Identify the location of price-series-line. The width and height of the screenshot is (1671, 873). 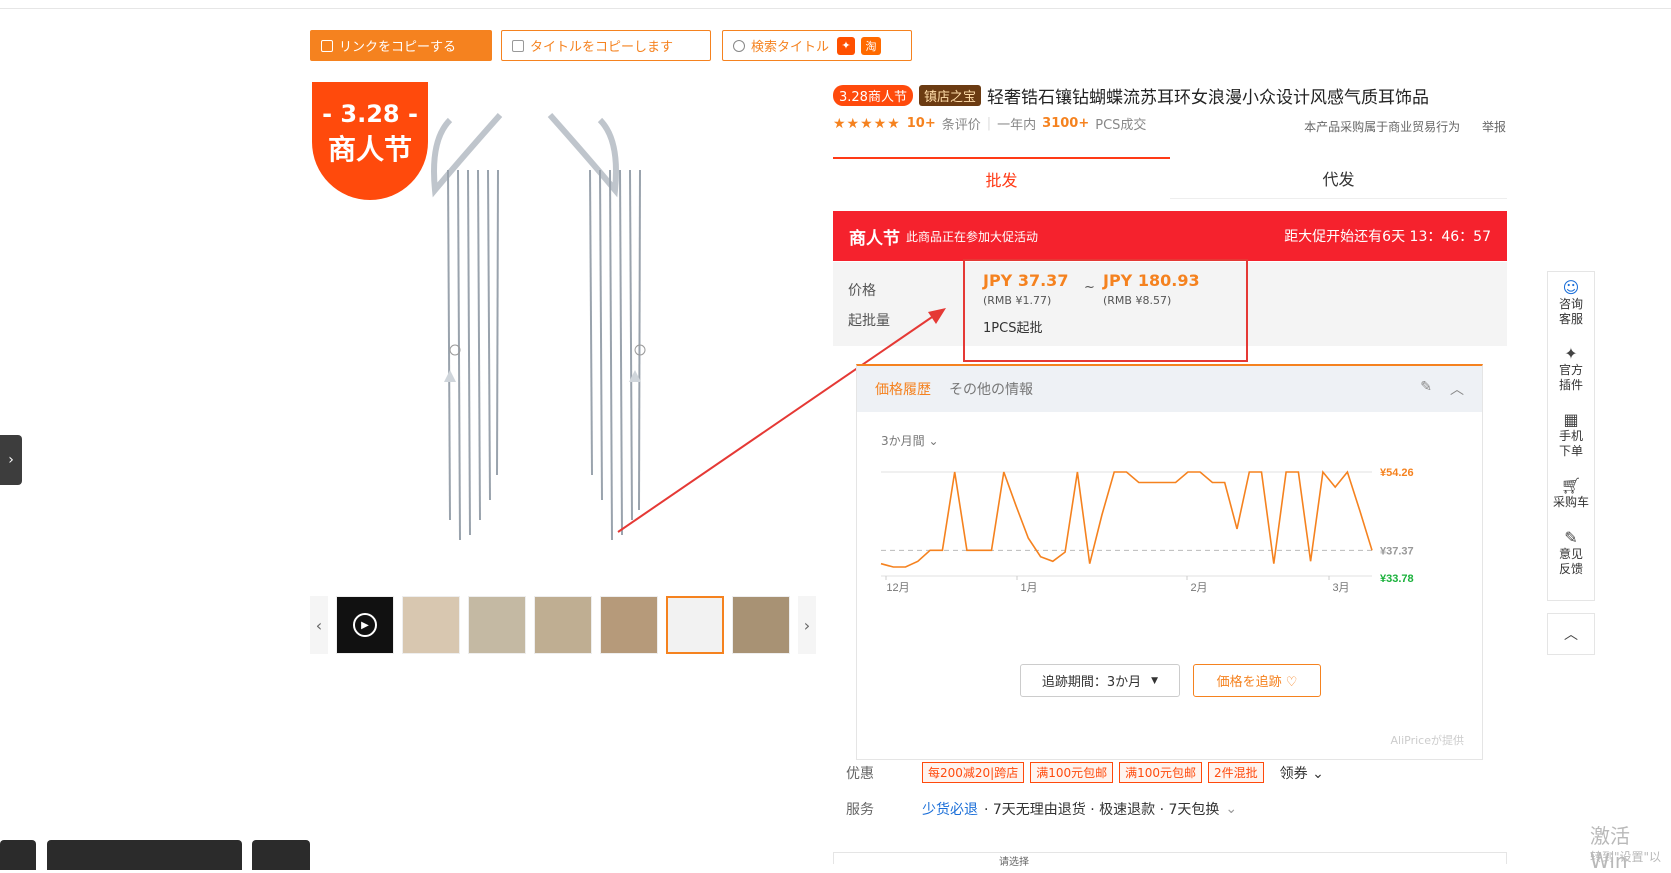
(1126, 519).